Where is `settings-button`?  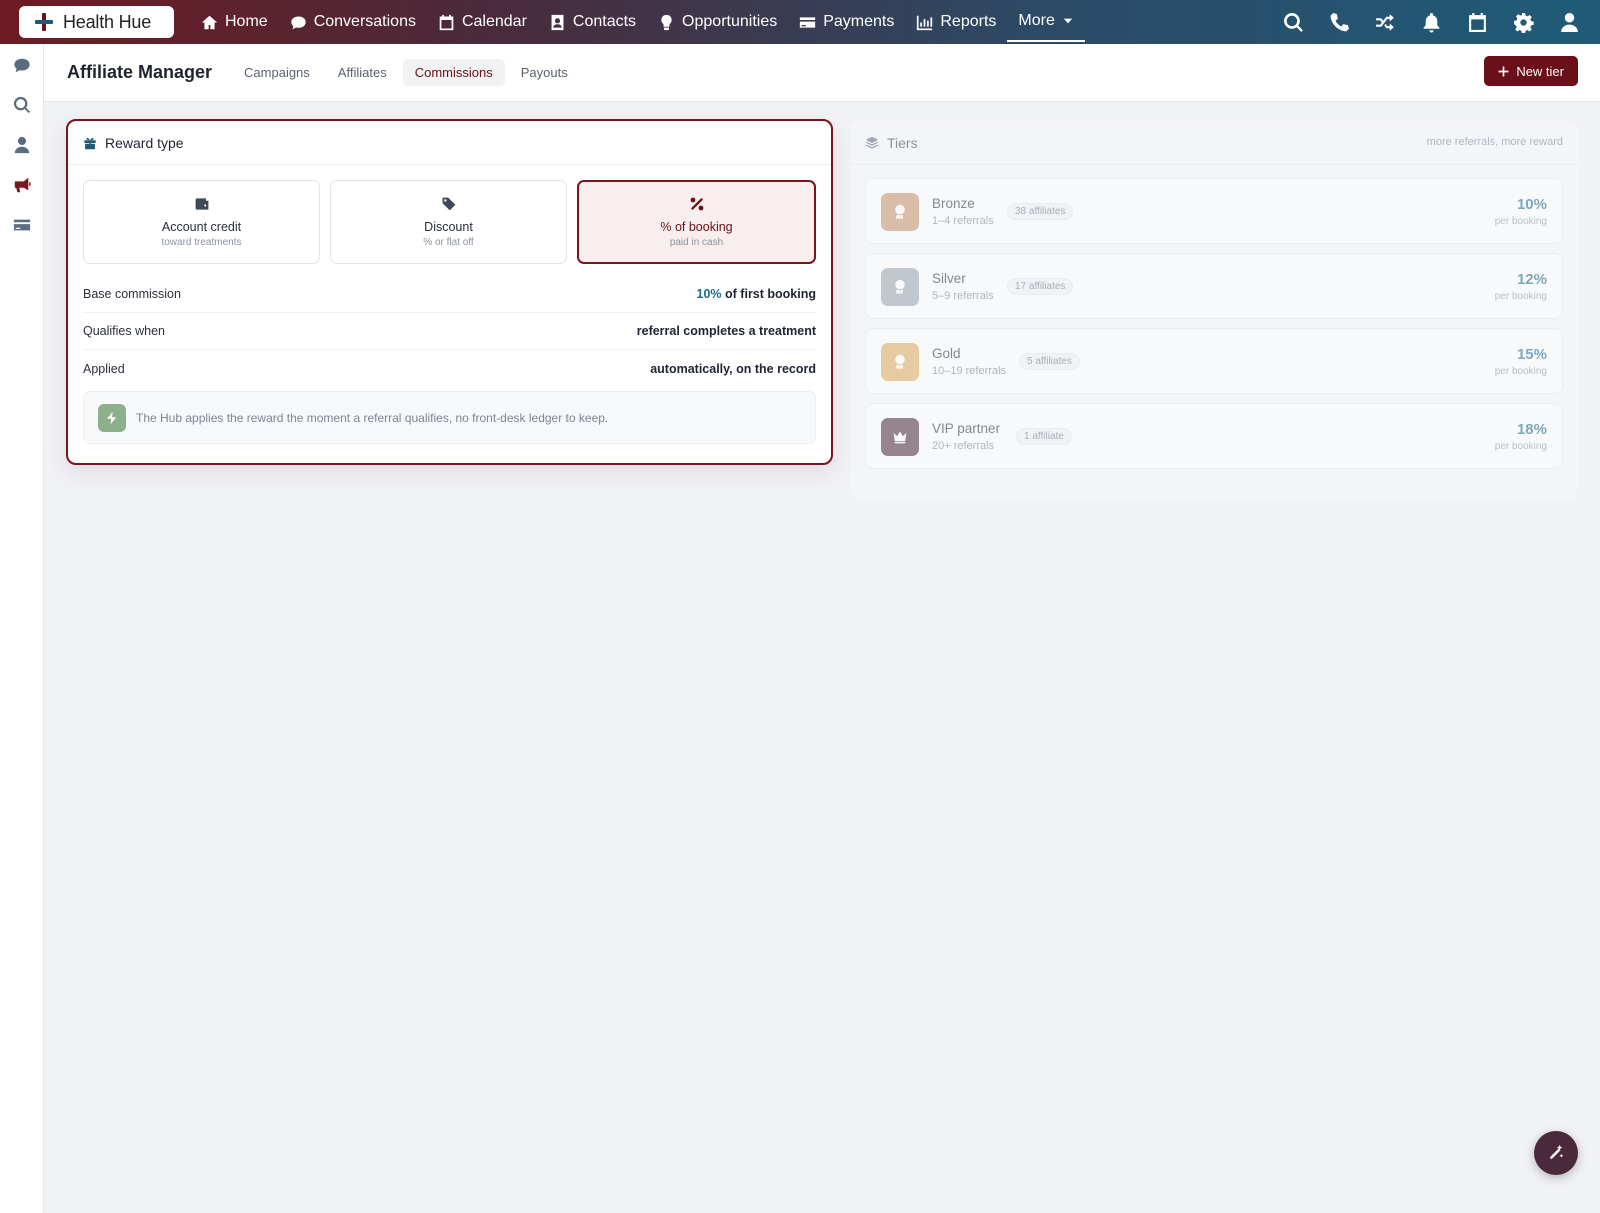
settings-button is located at coordinates (1523, 22).